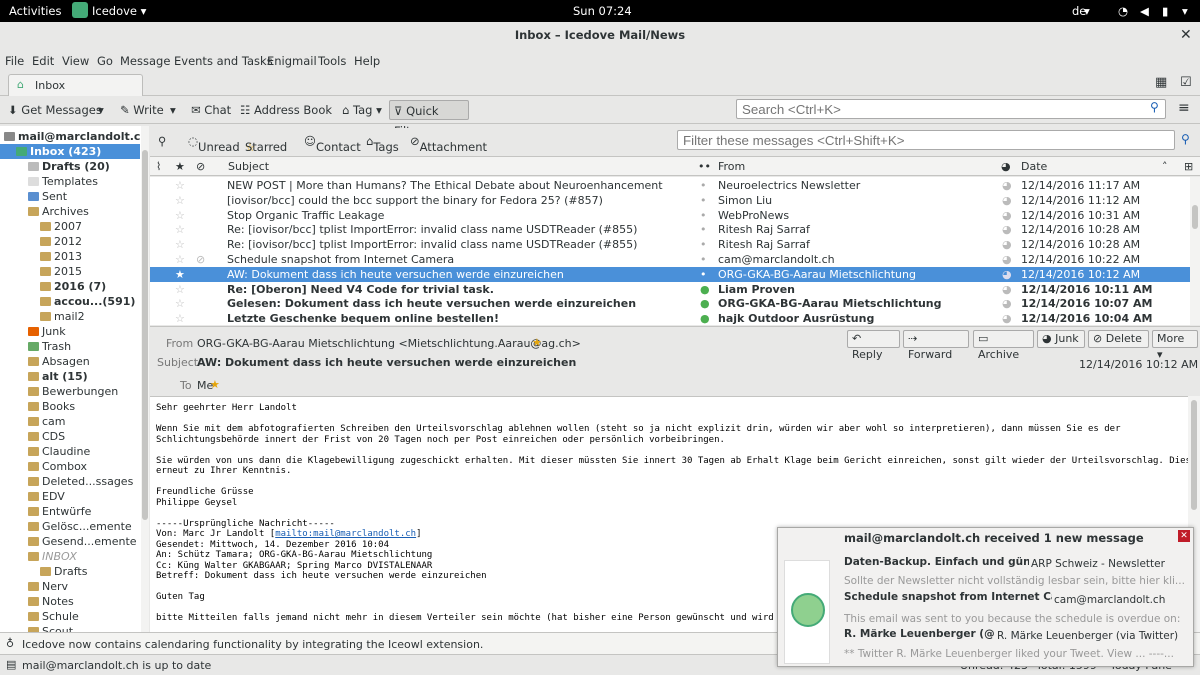 The width and height of the screenshot is (1200, 675). What do you see at coordinates (70, 616) in the screenshot?
I see `folder-item: Schule` at bounding box center [70, 616].